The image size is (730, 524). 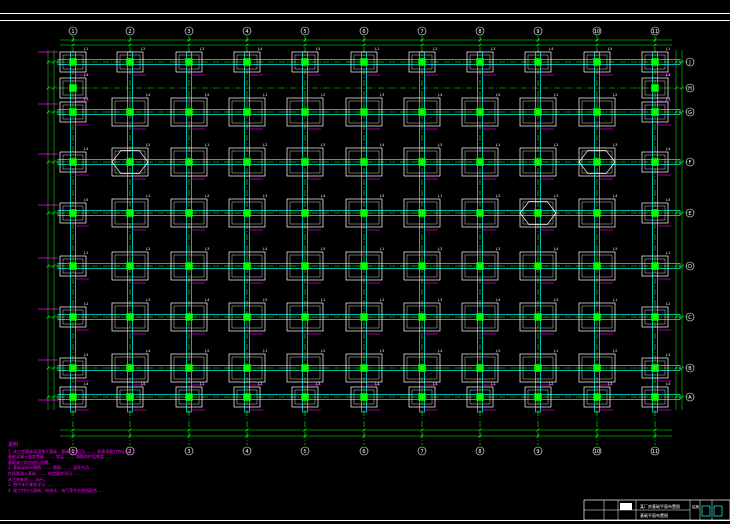 What do you see at coordinates (690, 369) in the screenshot?
I see `grid-label: B` at bounding box center [690, 369].